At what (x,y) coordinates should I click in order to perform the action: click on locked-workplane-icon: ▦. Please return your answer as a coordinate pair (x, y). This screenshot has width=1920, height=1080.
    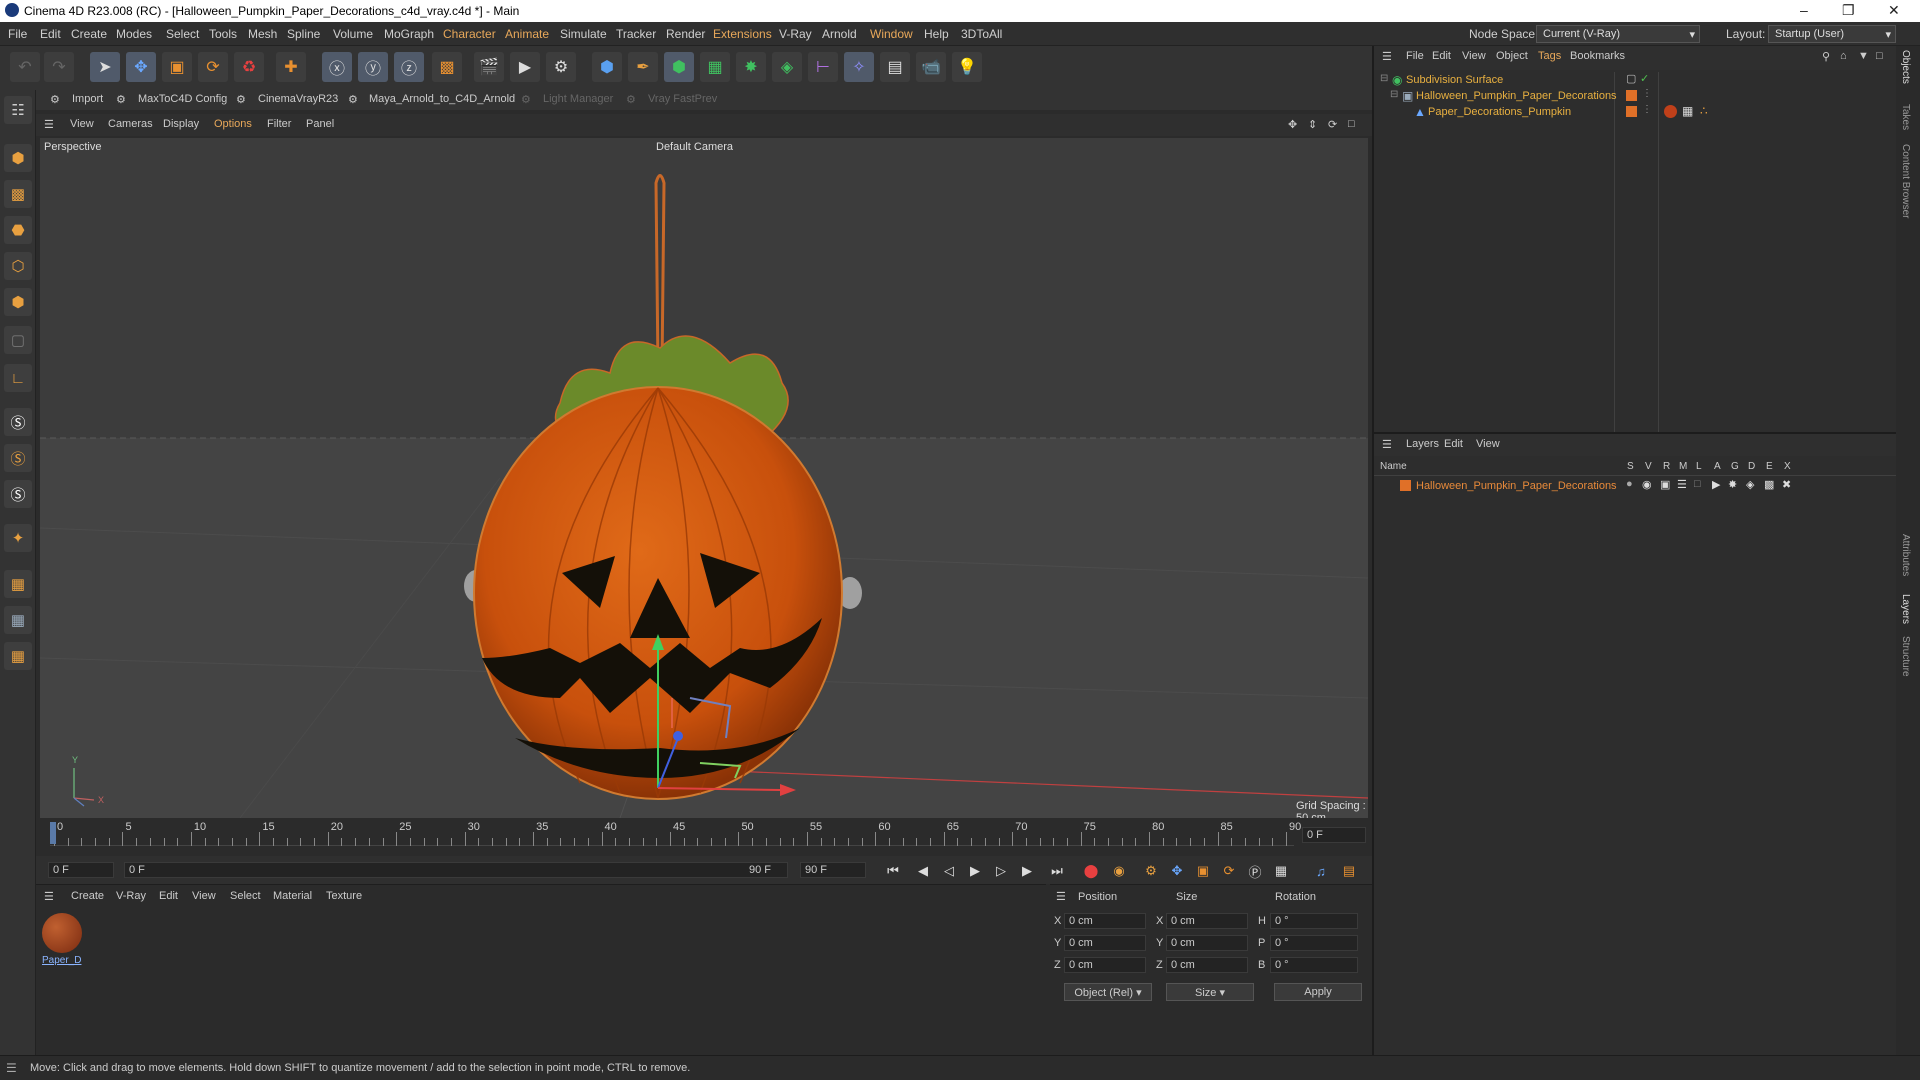
    Looking at the image, I should click on (18, 656).